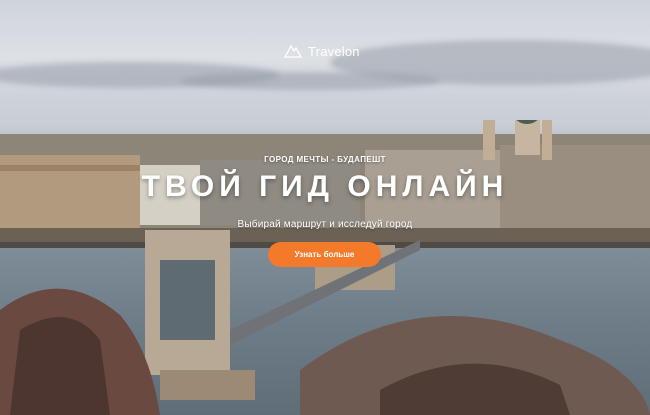 The height and width of the screenshot is (415, 650). Describe the element at coordinates (324, 254) in the screenshot. I see `learn-more-button: Узнать больше` at that location.